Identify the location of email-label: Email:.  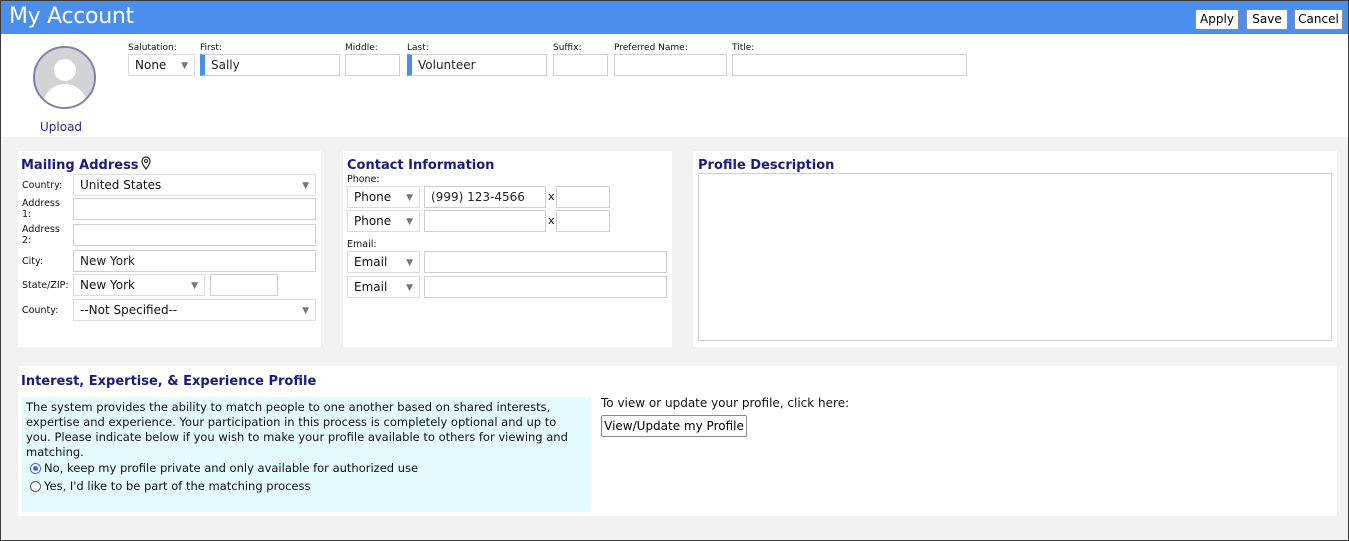
(362, 244).